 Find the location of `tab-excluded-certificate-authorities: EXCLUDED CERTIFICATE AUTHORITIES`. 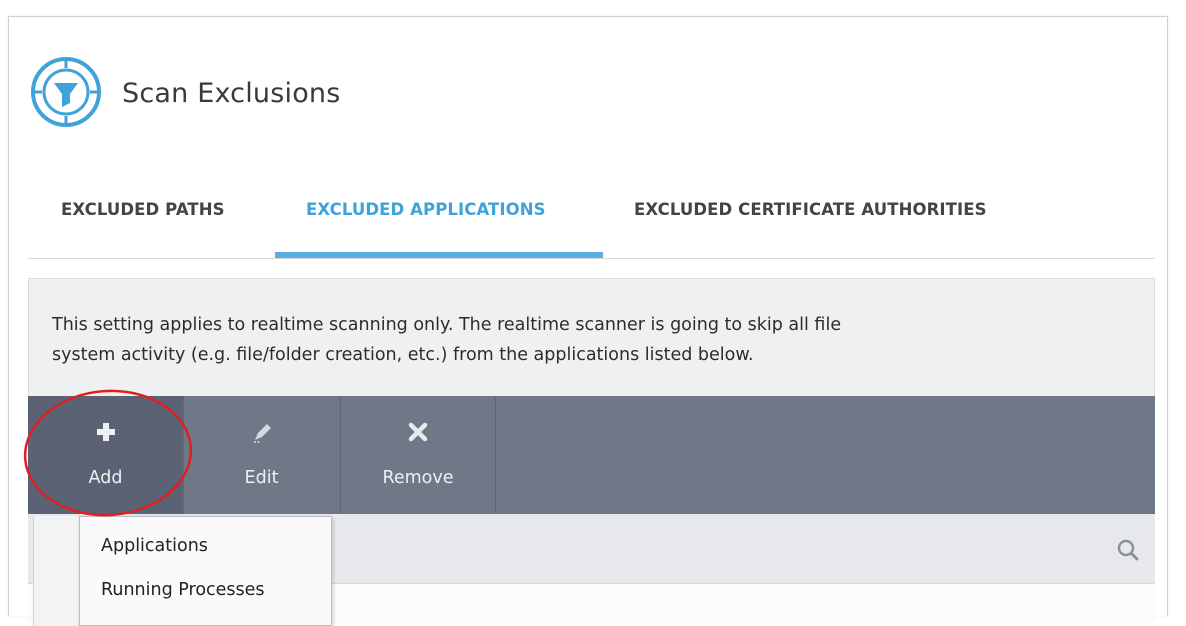

tab-excluded-certificate-authorities: EXCLUDED CERTIFICATE AUTHORITIES is located at coordinates (810, 209).